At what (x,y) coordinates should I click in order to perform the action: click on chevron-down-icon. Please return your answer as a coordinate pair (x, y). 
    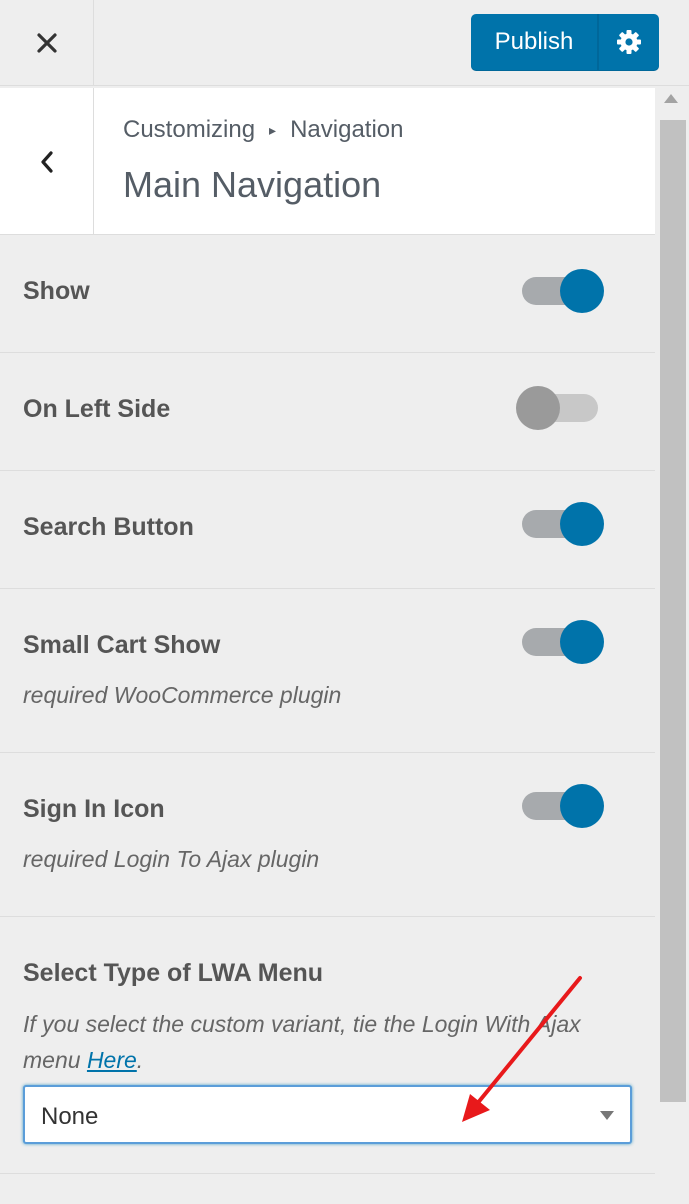
    Looking at the image, I should click on (607, 1115).